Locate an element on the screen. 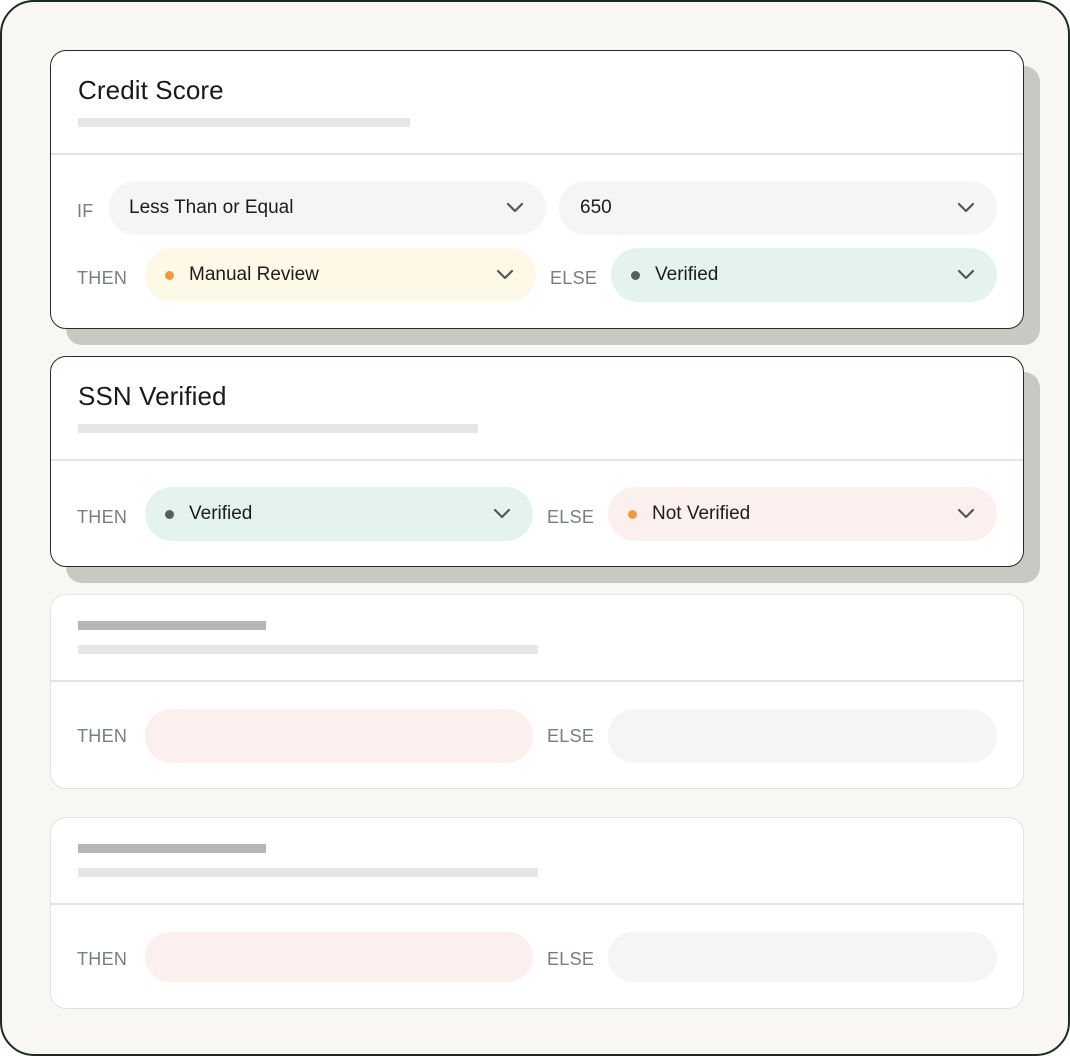 The image size is (1070, 1056). then-outcome-value: Manual Review is located at coordinates (254, 274).